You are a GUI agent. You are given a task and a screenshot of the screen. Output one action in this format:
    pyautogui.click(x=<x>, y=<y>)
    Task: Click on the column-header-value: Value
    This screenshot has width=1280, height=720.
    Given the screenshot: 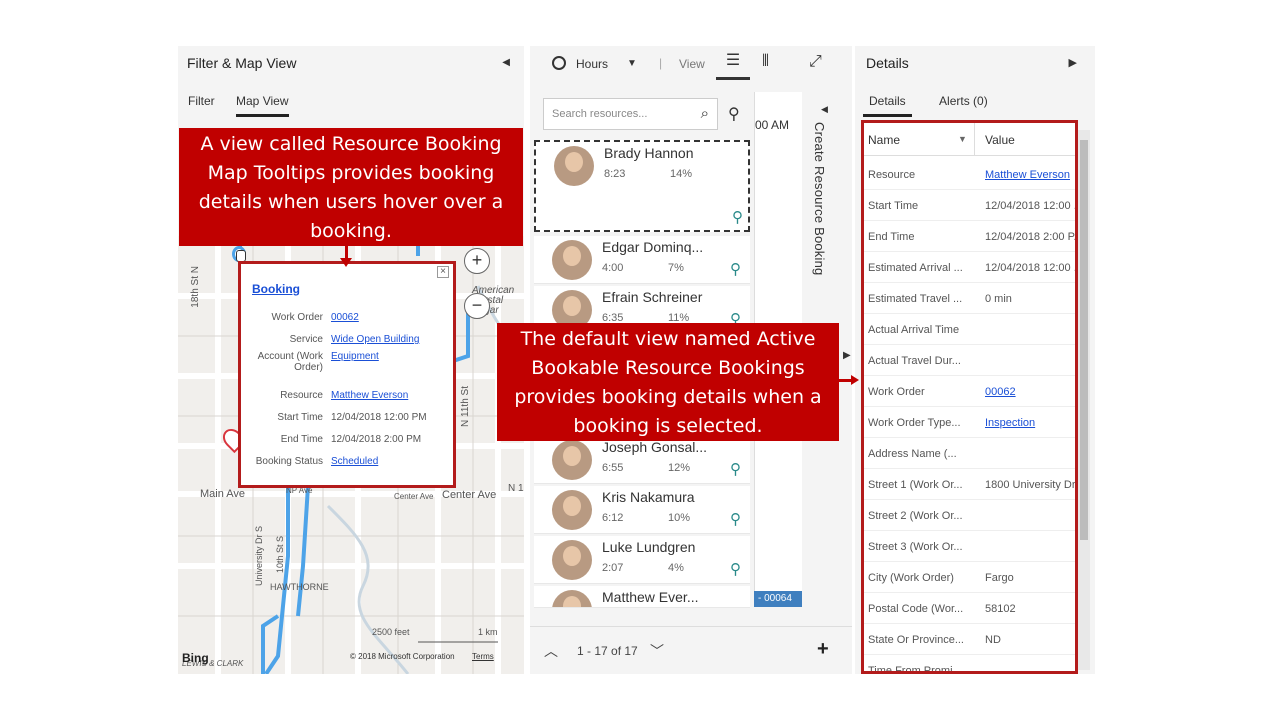 What is the action you would take?
    pyautogui.click(x=1000, y=140)
    